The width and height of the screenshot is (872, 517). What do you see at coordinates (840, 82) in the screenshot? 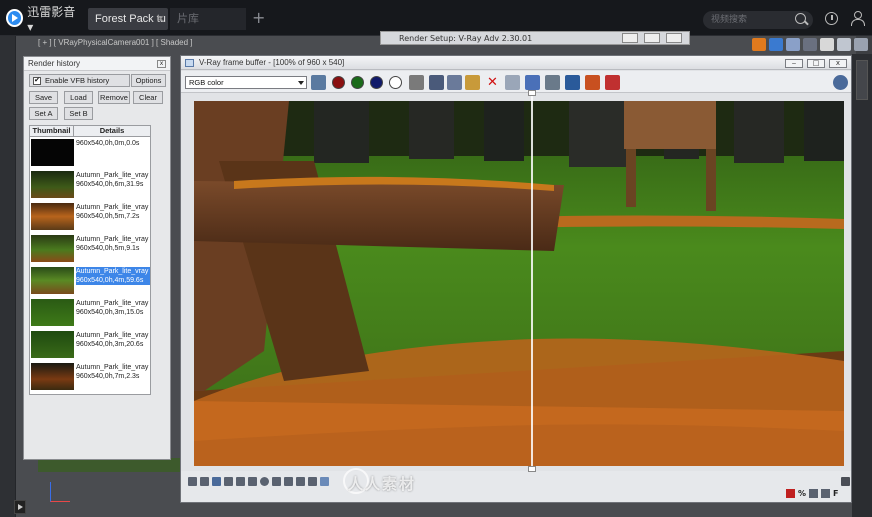
I see `teapot-icon` at bounding box center [840, 82].